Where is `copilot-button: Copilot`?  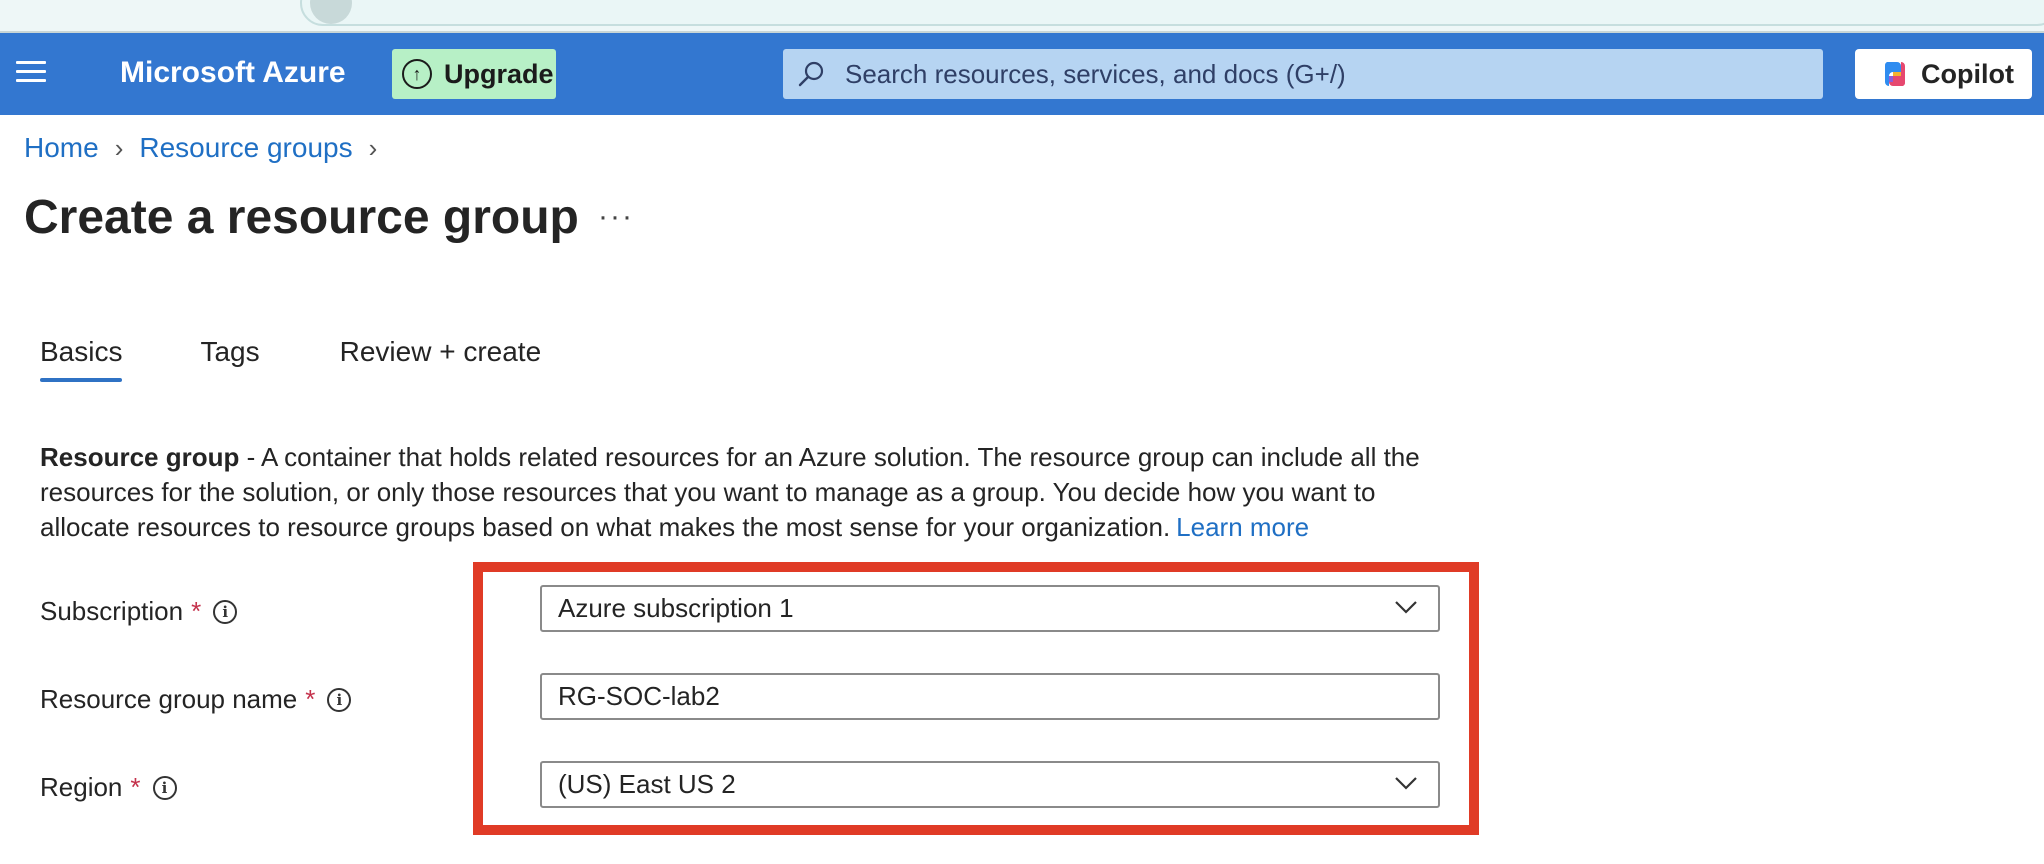
copilot-button: Copilot is located at coordinates (1943, 74).